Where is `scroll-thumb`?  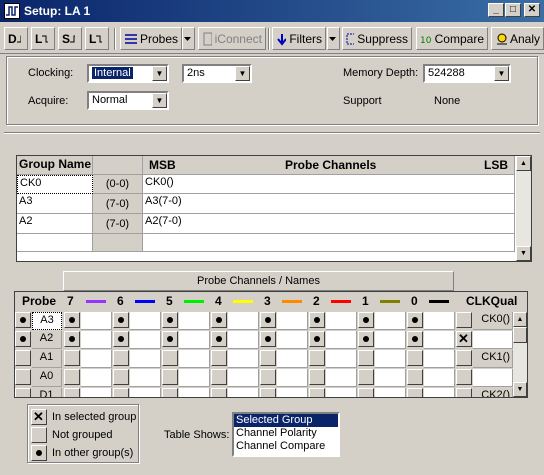
scroll-thumb is located at coordinates (520, 335).